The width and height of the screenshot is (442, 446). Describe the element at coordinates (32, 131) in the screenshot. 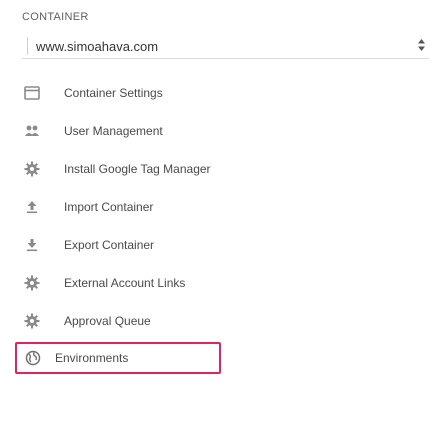

I see `users-icon` at that location.